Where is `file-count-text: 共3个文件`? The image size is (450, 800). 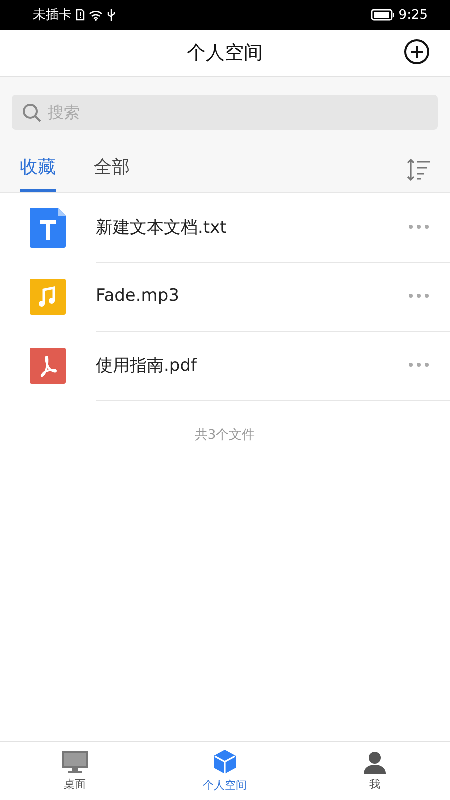
file-count-text: 共3个文件 is located at coordinates (225, 435).